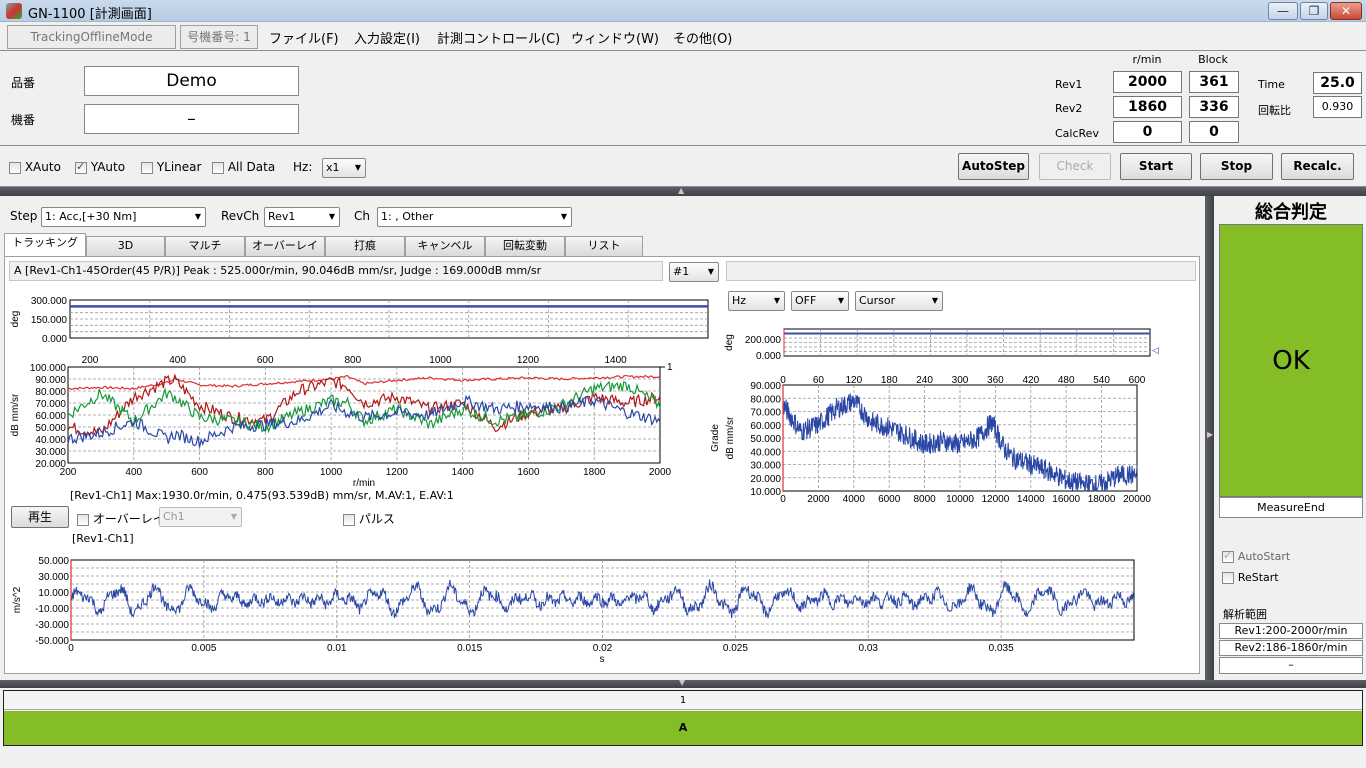  What do you see at coordinates (54, 339) in the screenshot?
I see `phase-tracking-ytick: 0.000` at bounding box center [54, 339].